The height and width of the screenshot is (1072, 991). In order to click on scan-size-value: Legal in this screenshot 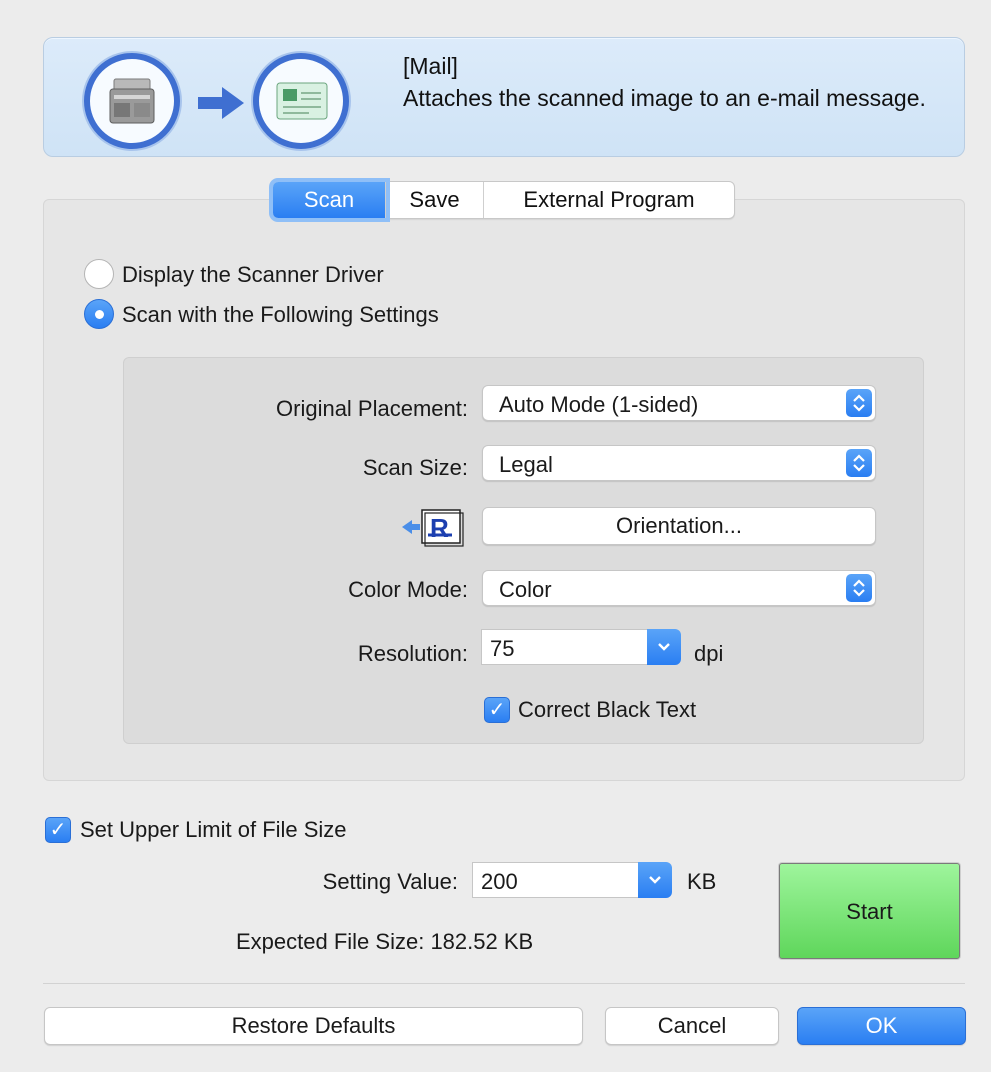, I will do `click(526, 464)`.